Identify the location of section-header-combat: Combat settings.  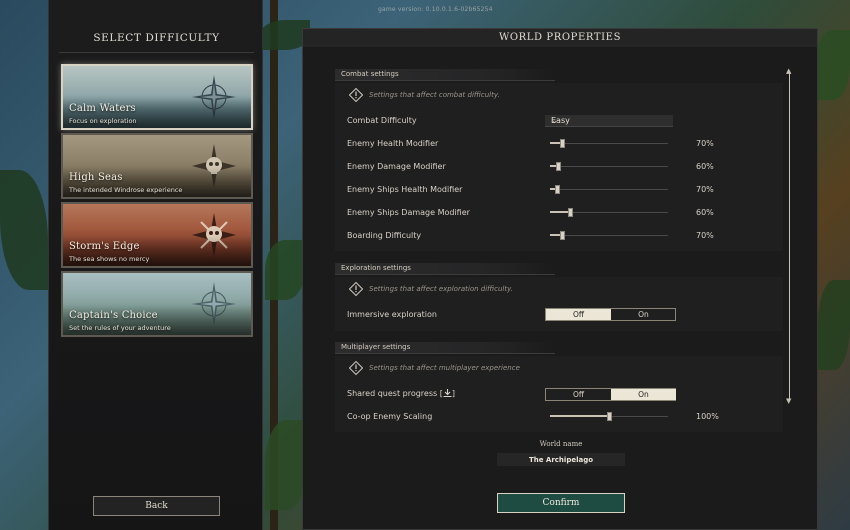
(445, 75).